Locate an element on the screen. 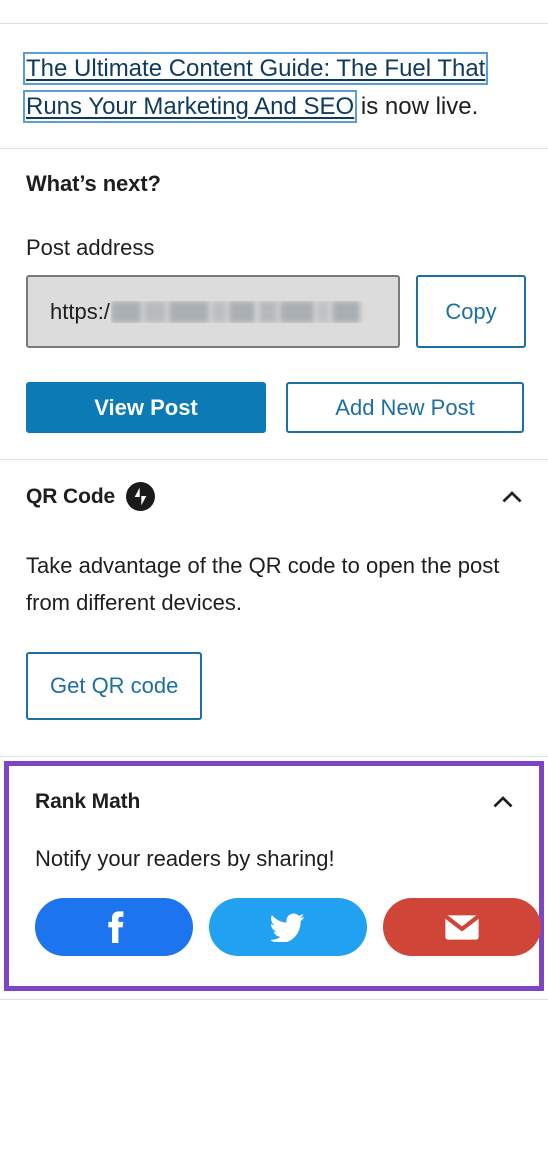 The height and width of the screenshot is (1168, 548). jetpack-icon is located at coordinates (141, 496).